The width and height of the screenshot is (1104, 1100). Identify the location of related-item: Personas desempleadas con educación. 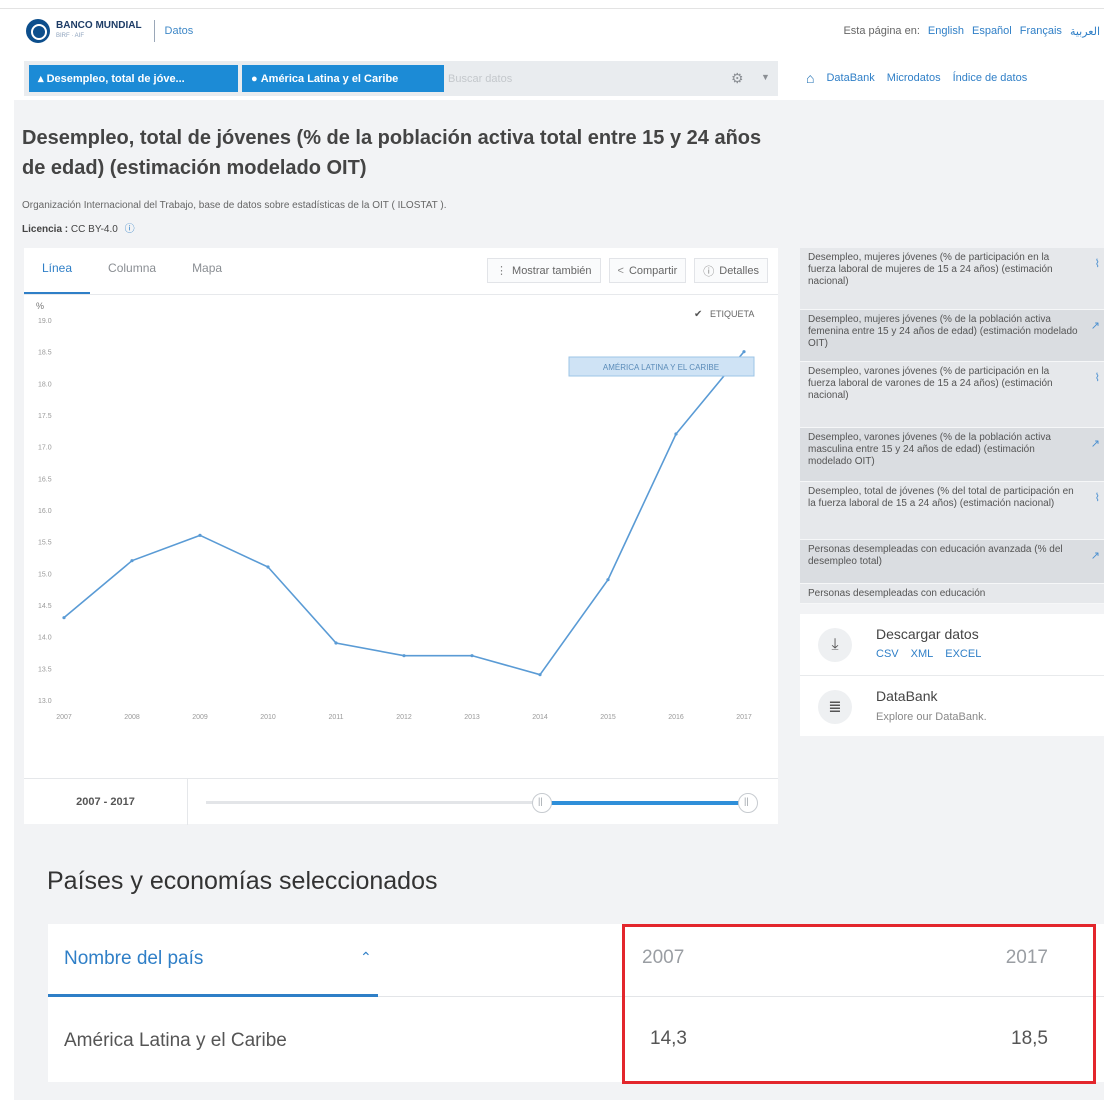
(952, 594).